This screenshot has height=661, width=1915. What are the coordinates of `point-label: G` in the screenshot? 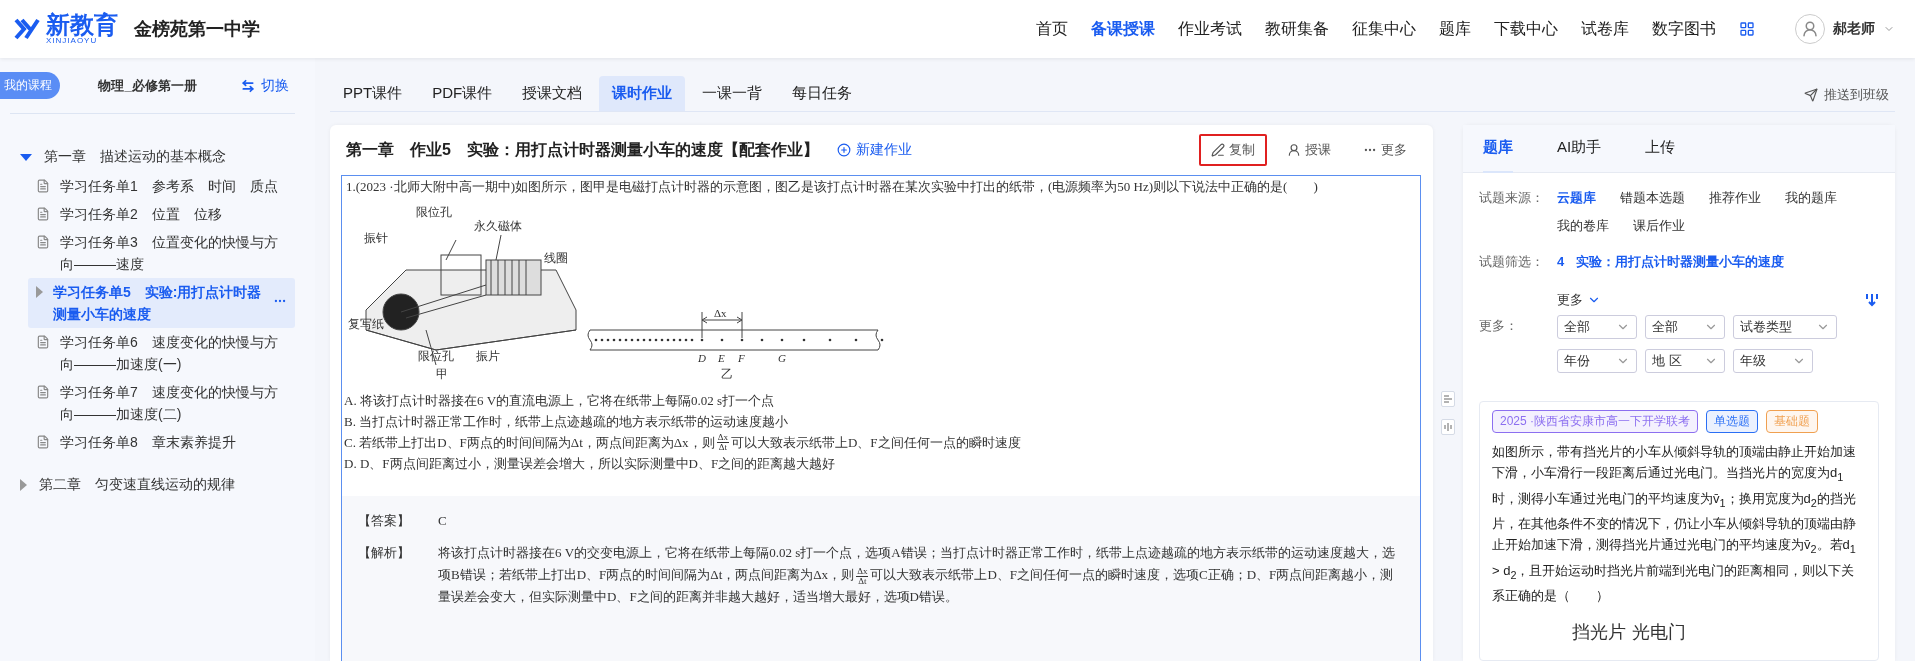 It's located at (782, 358).